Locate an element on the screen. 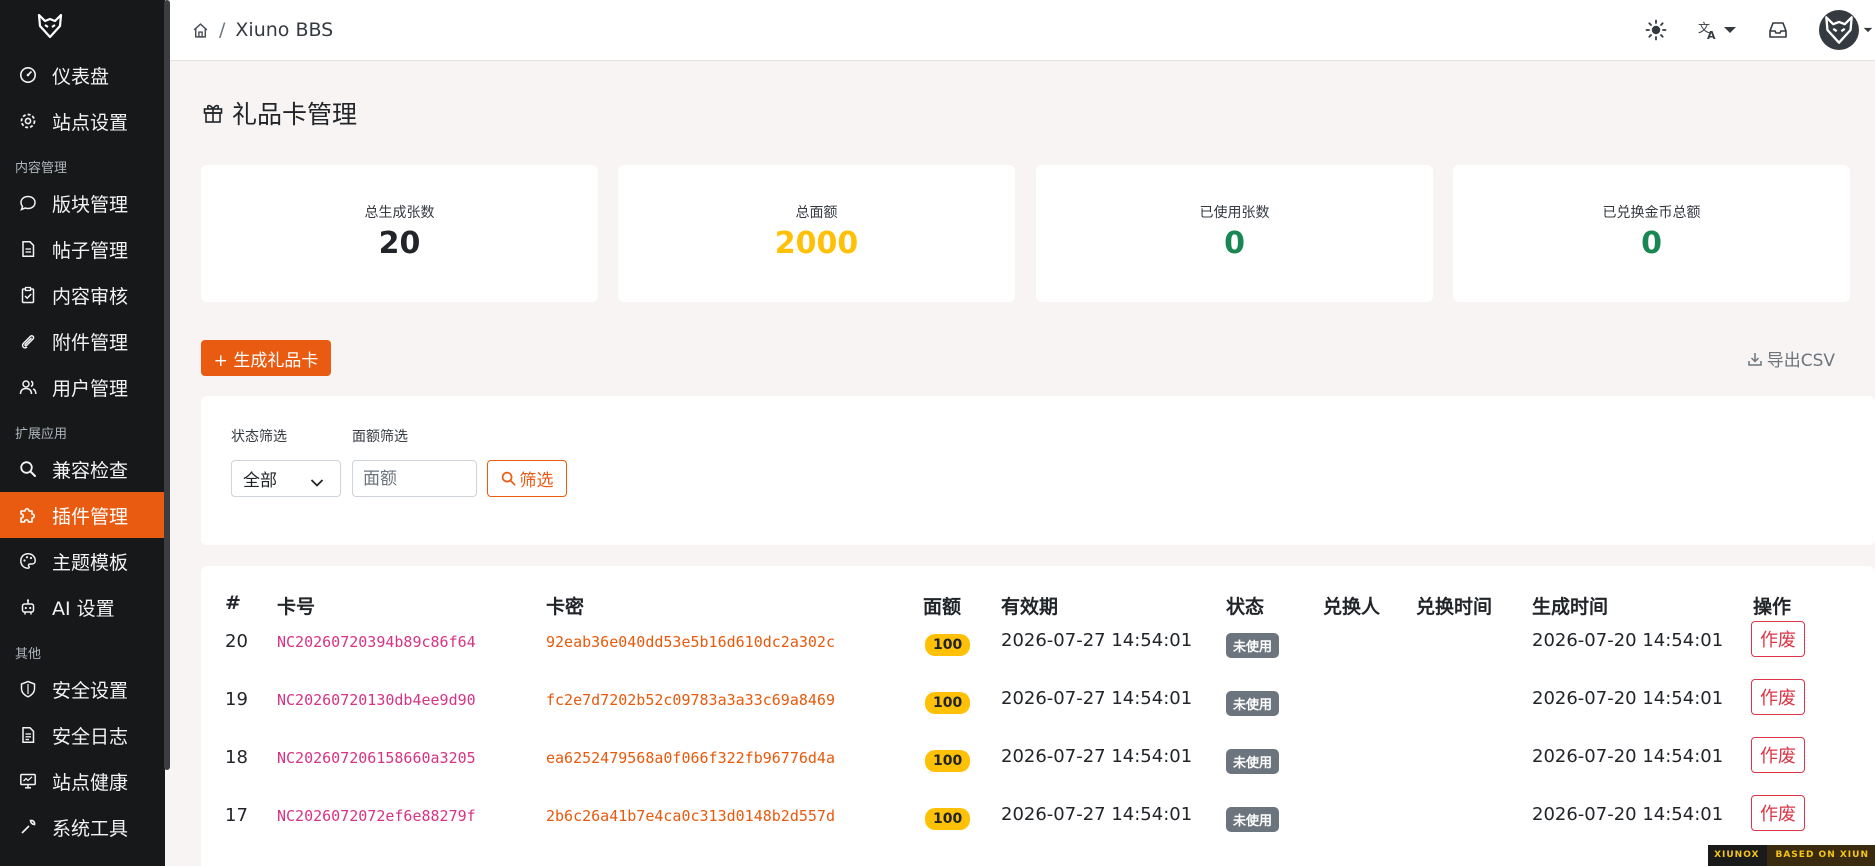  filter-submit-button: 筛选 is located at coordinates (527, 478).